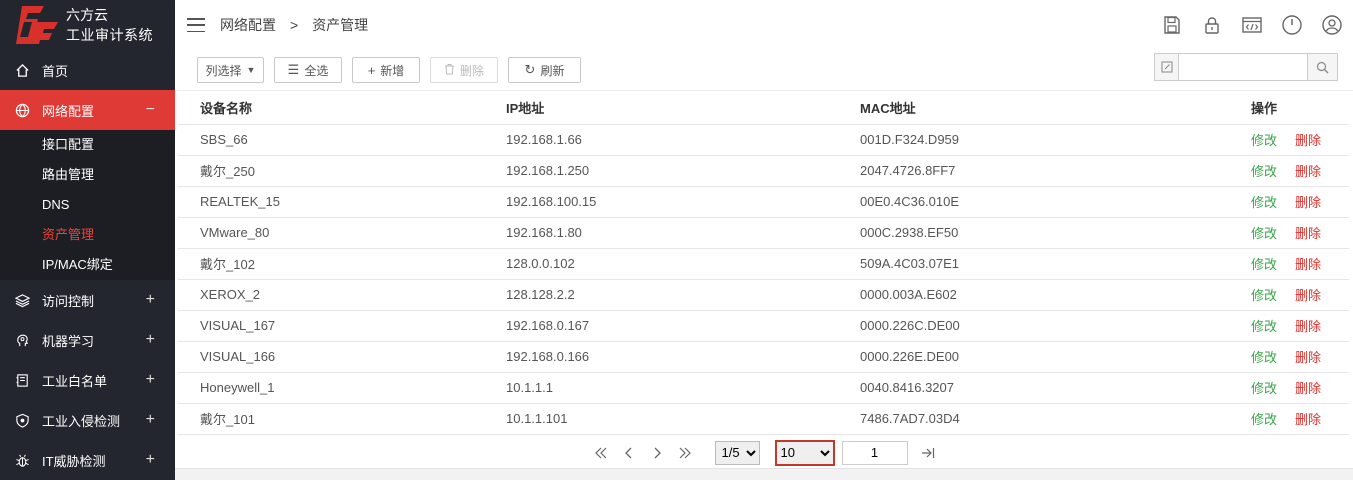  What do you see at coordinates (87, 420) in the screenshot?
I see `nav-intrusion: 工业入侵检测 +` at bounding box center [87, 420].